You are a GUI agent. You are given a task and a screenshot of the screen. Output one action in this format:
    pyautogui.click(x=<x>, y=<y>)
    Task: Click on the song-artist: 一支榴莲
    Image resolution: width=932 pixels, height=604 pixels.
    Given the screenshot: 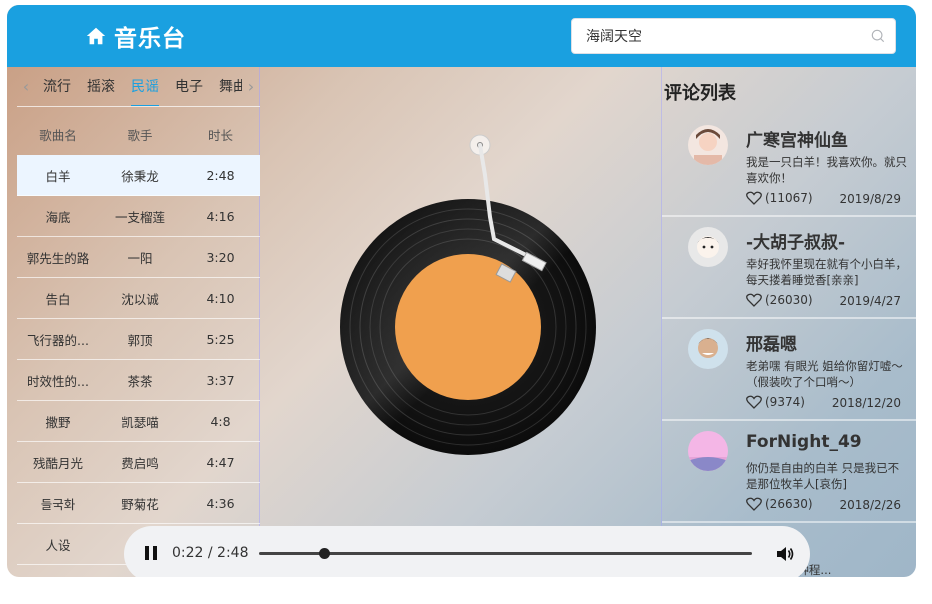 What is the action you would take?
    pyautogui.click(x=139, y=217)
    